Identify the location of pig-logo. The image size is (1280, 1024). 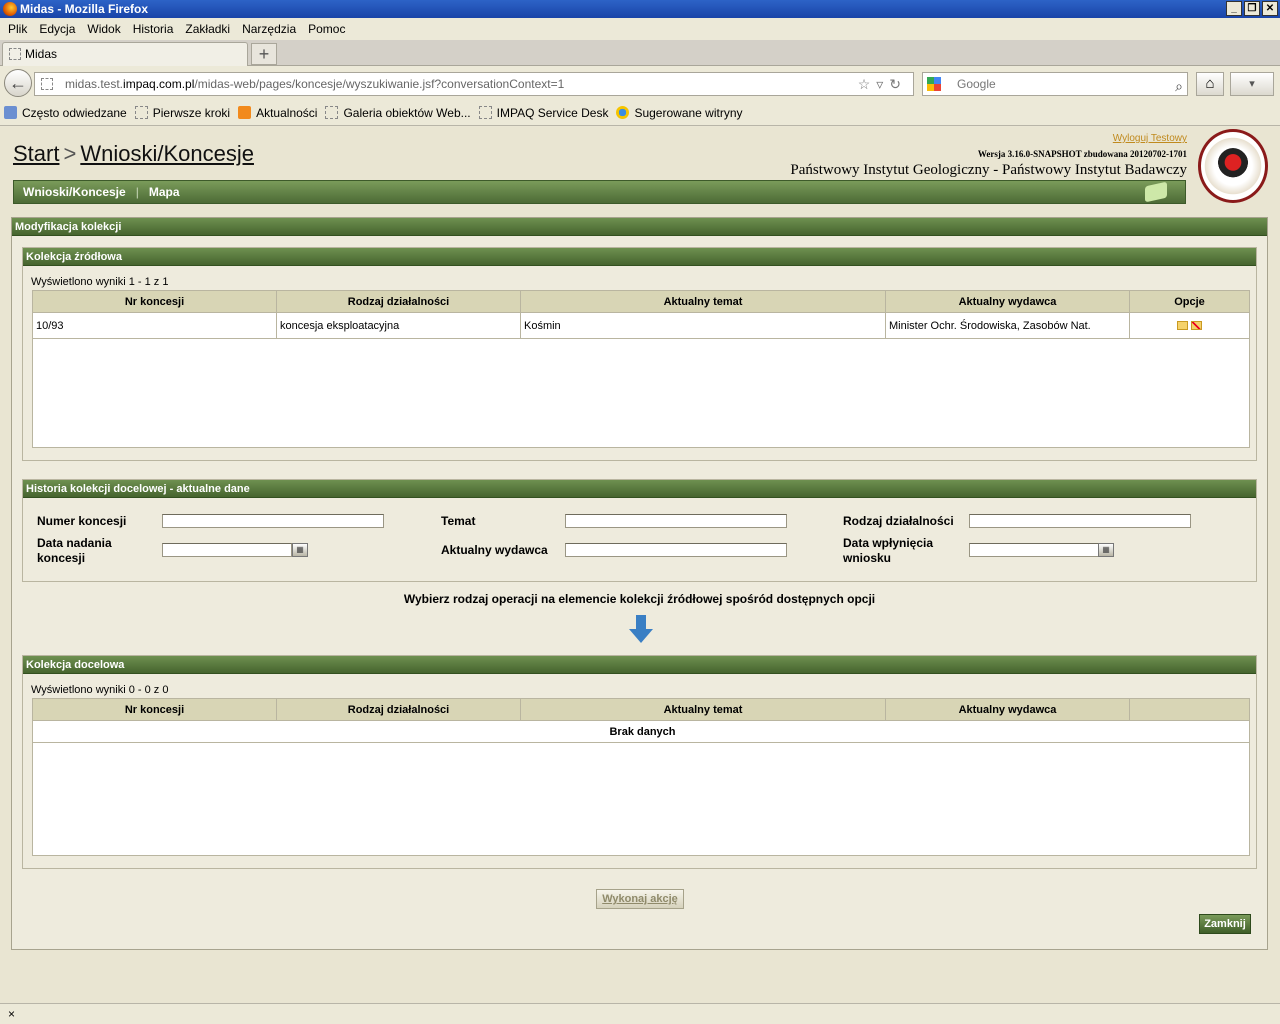
(1233, 166).